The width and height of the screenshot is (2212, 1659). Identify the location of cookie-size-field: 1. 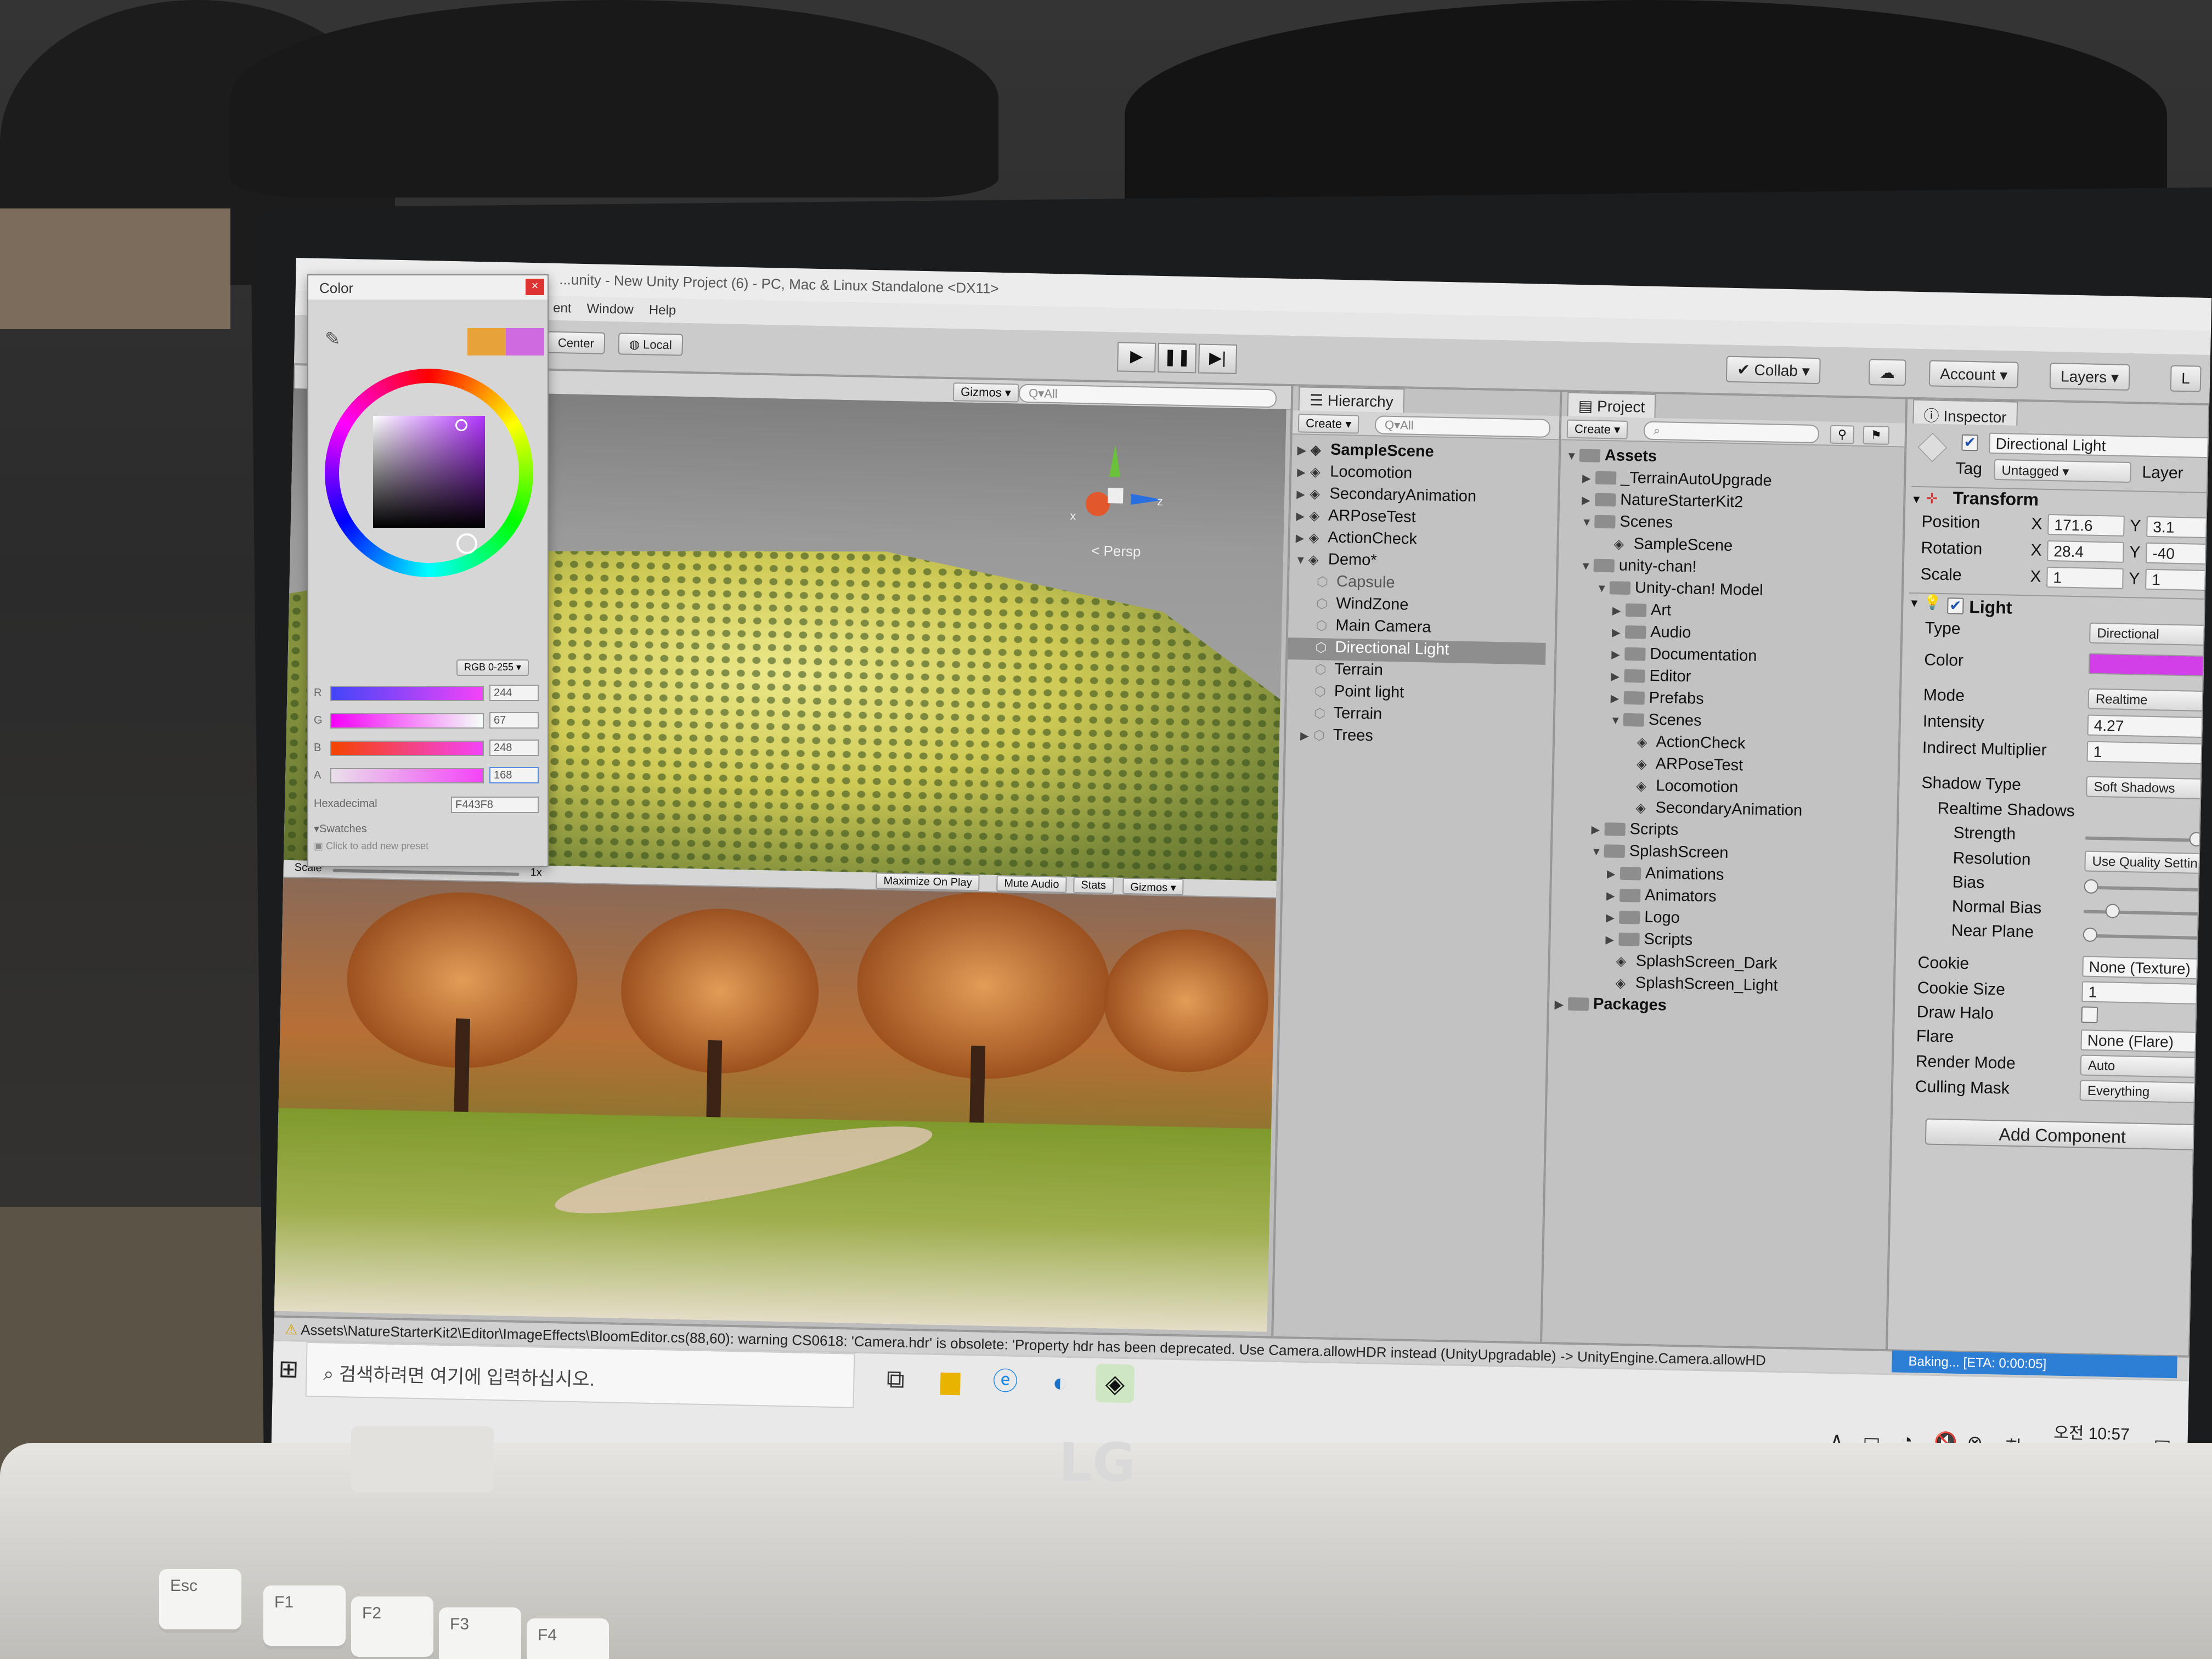
(2145, 993).